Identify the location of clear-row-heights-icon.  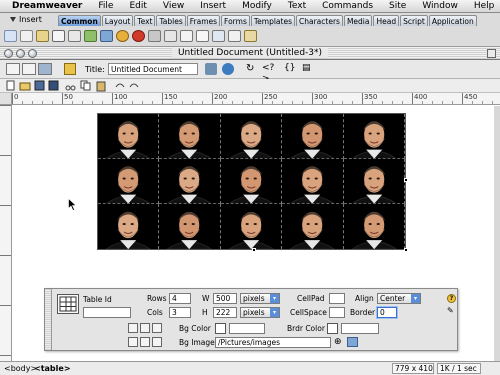
(133, 328).